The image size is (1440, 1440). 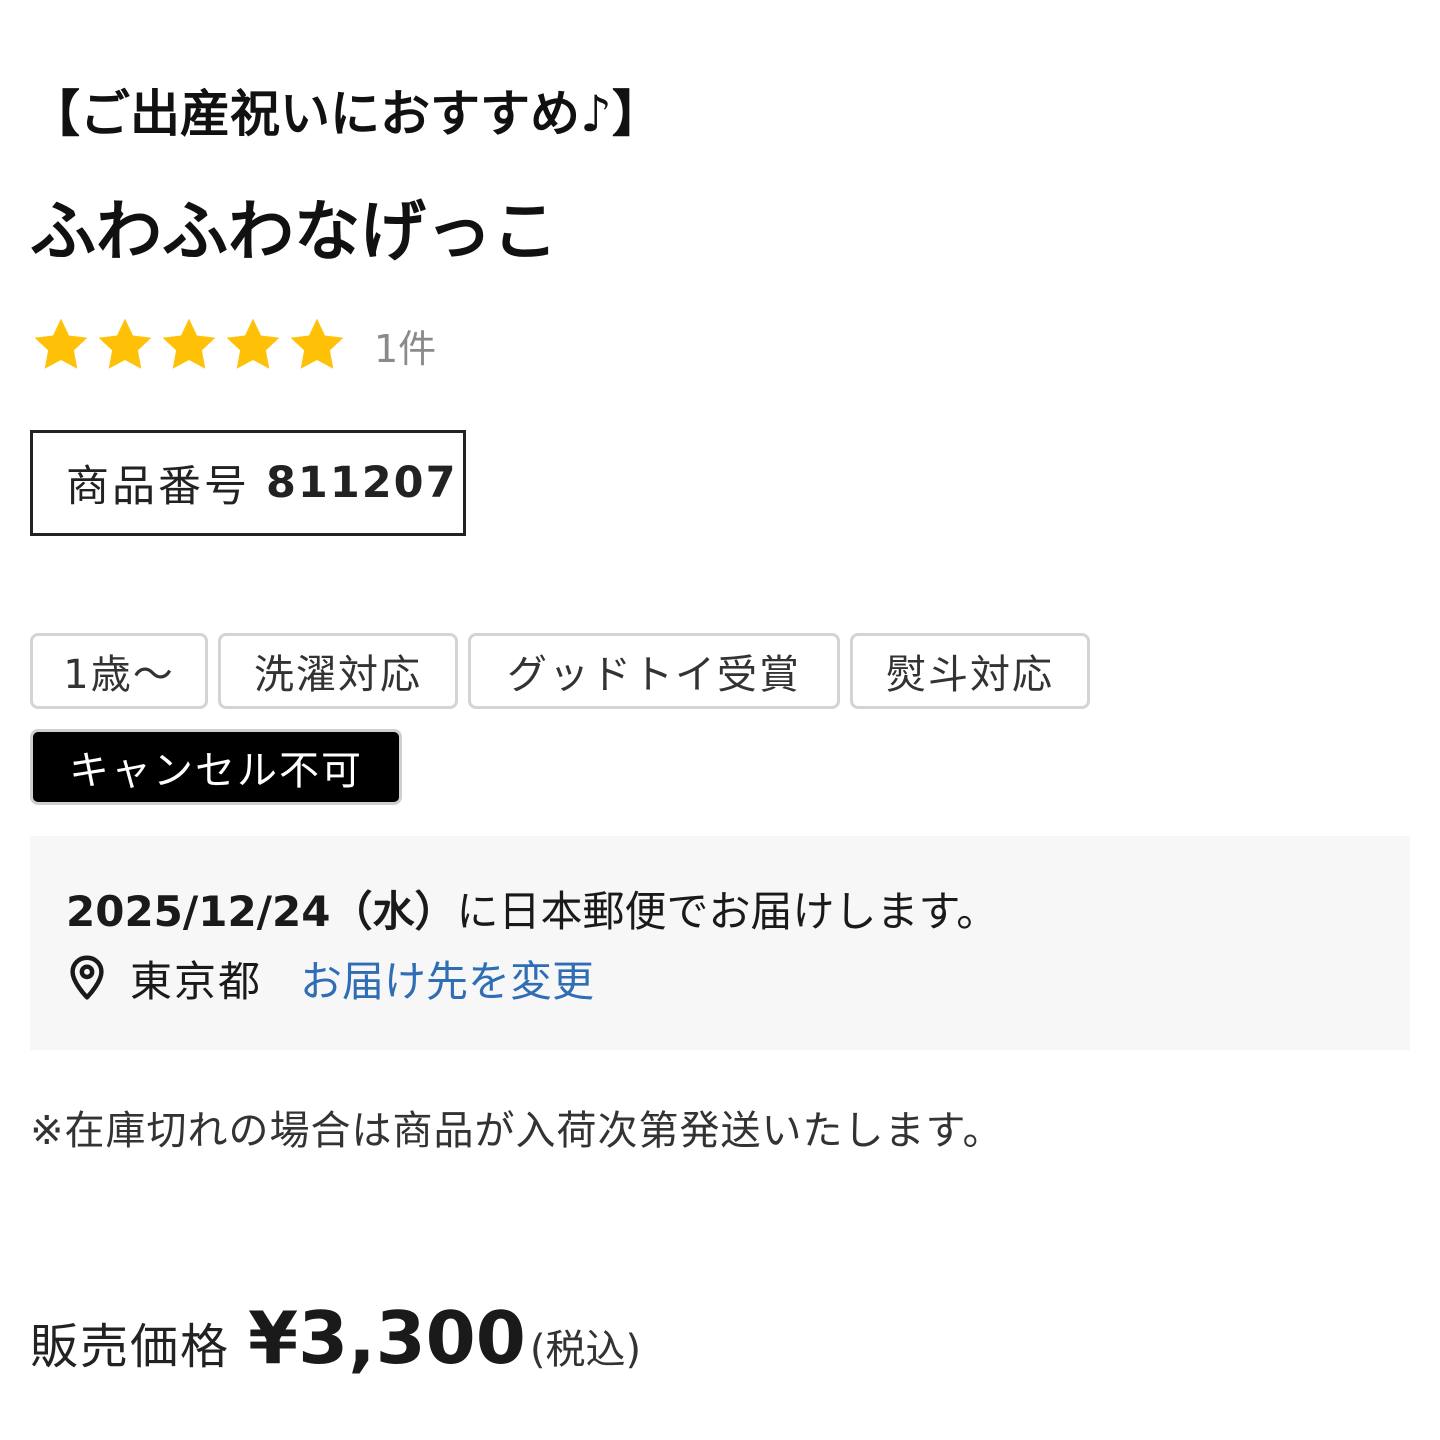 I want to click on tag-list: 1歳〜 洗濯対応 グッドトイ受賞 熨斗対応 キャンセル不可, so click(x=580, y=729).